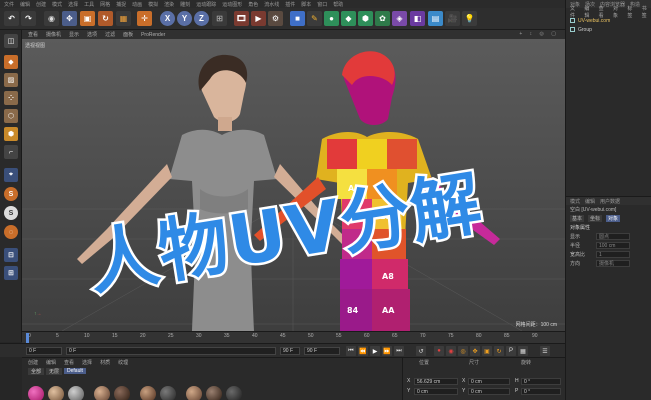  Describe the element at coordinates (105, 4) in the screenshot. I see `menu-item: 网格` at that location.